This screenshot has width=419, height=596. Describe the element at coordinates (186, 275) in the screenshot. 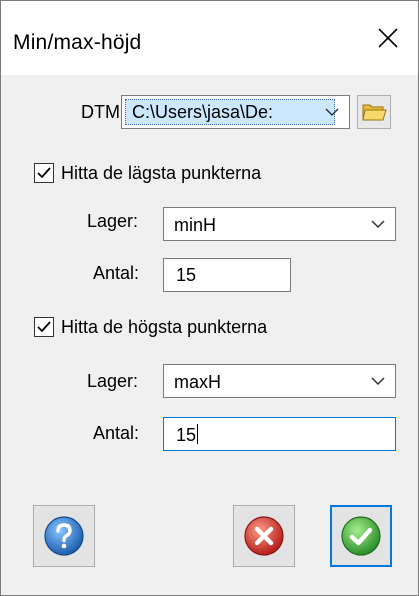

I see `lowest-count-value: 15` at that location.